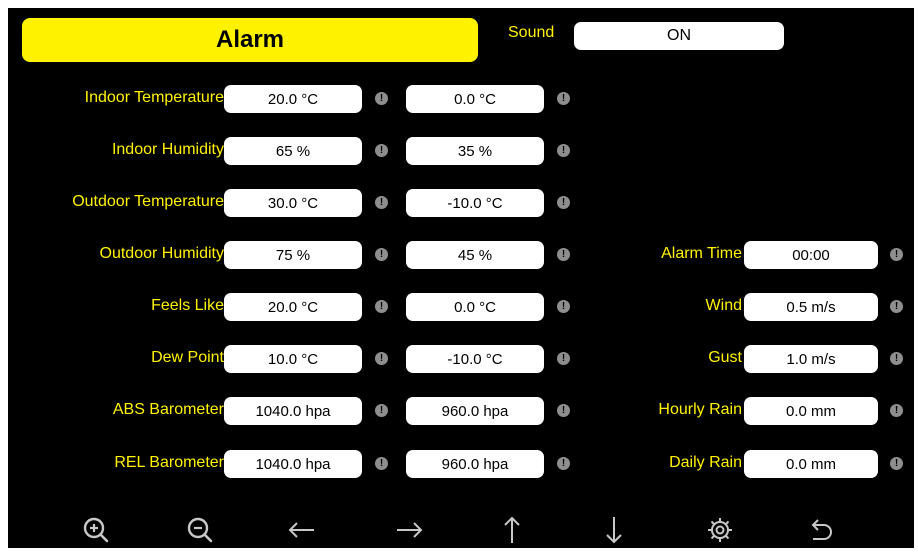 This screenshot has height=552, width=918. Describe the element at coordinates (167, 149) in the screenshot. I see `row-label: Indoor Humidity` at that location.